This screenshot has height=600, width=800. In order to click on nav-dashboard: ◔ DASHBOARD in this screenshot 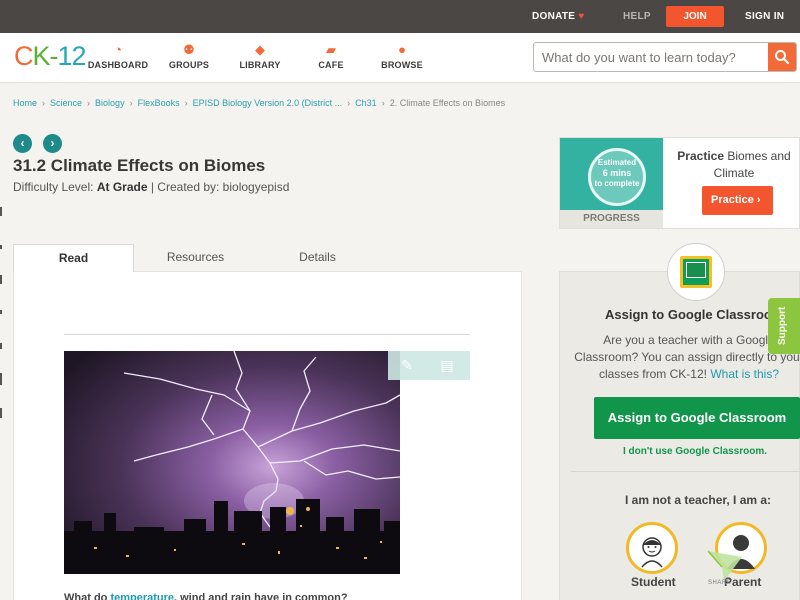, I will do `click(118, 55)`.